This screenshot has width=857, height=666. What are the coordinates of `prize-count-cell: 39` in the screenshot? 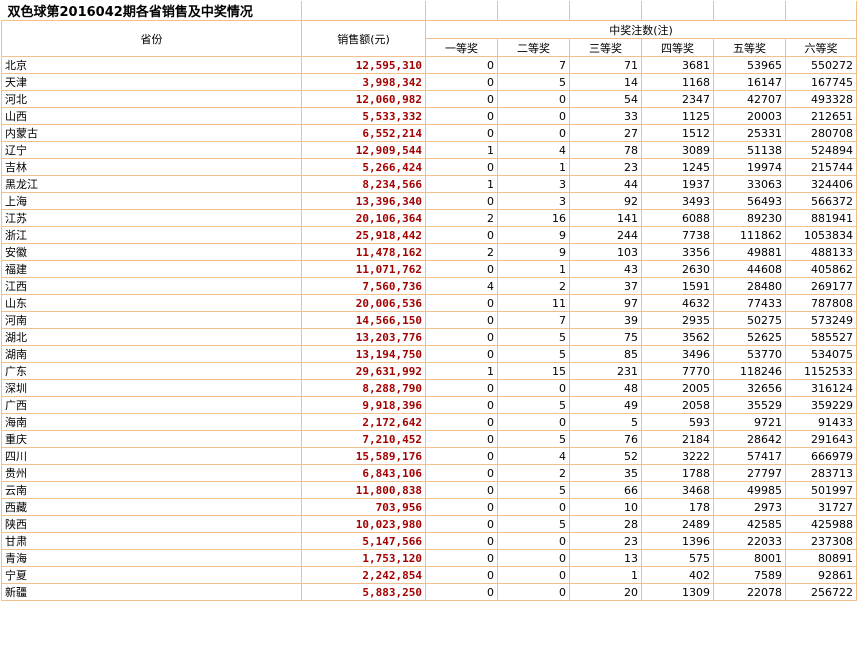 It's located at (605, 320).